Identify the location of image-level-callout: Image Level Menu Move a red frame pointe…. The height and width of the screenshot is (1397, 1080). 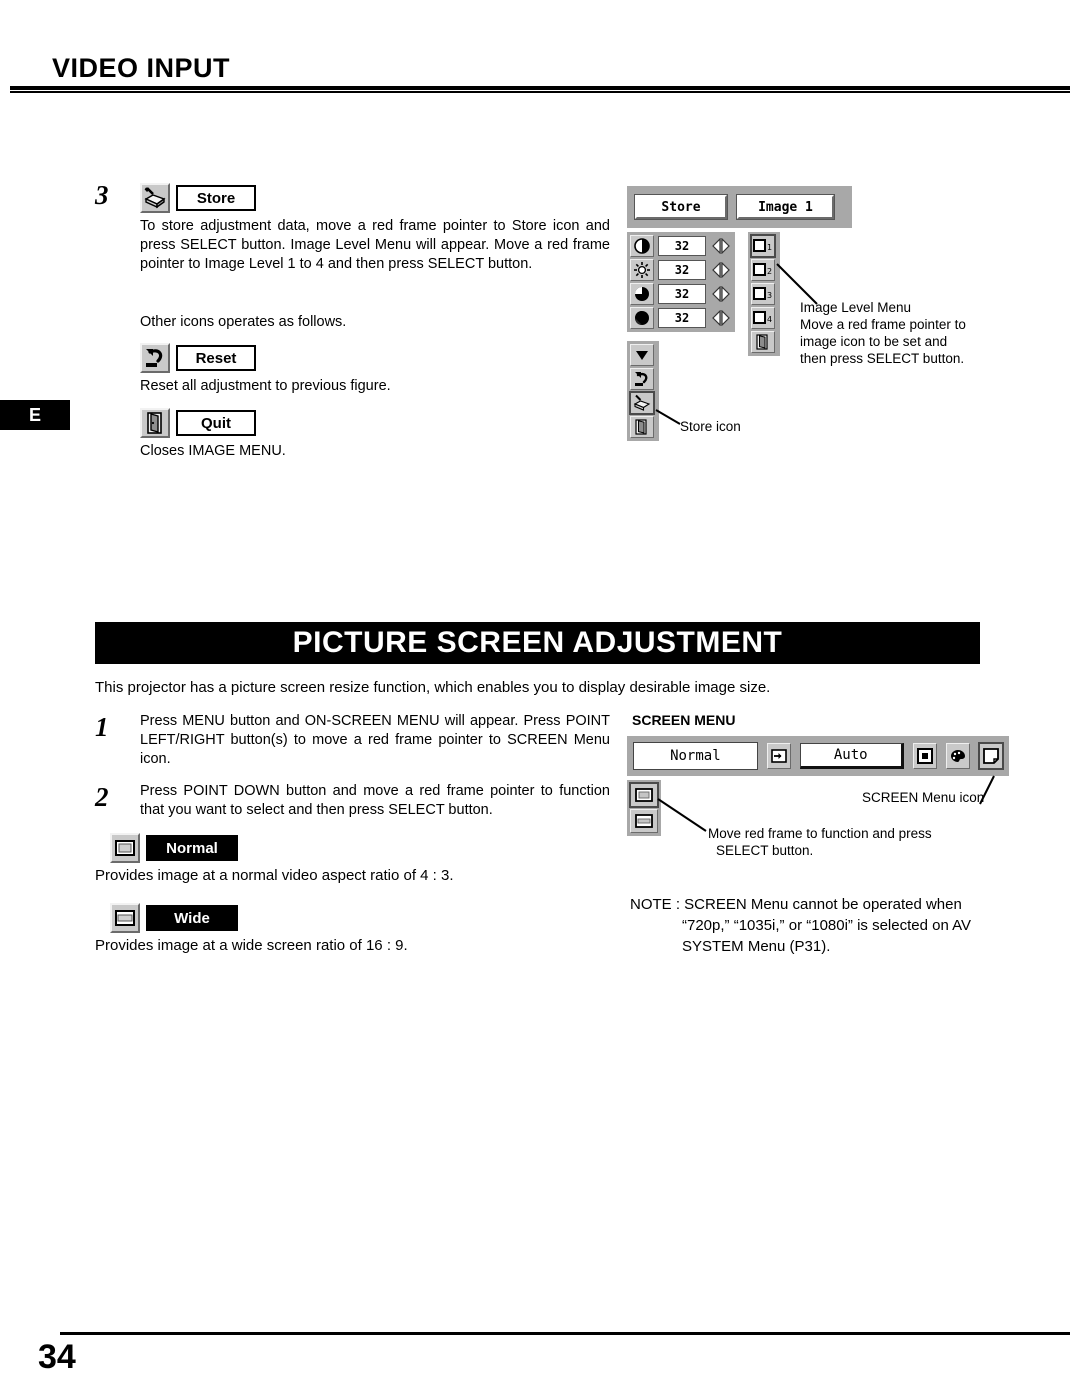
(925, 333).